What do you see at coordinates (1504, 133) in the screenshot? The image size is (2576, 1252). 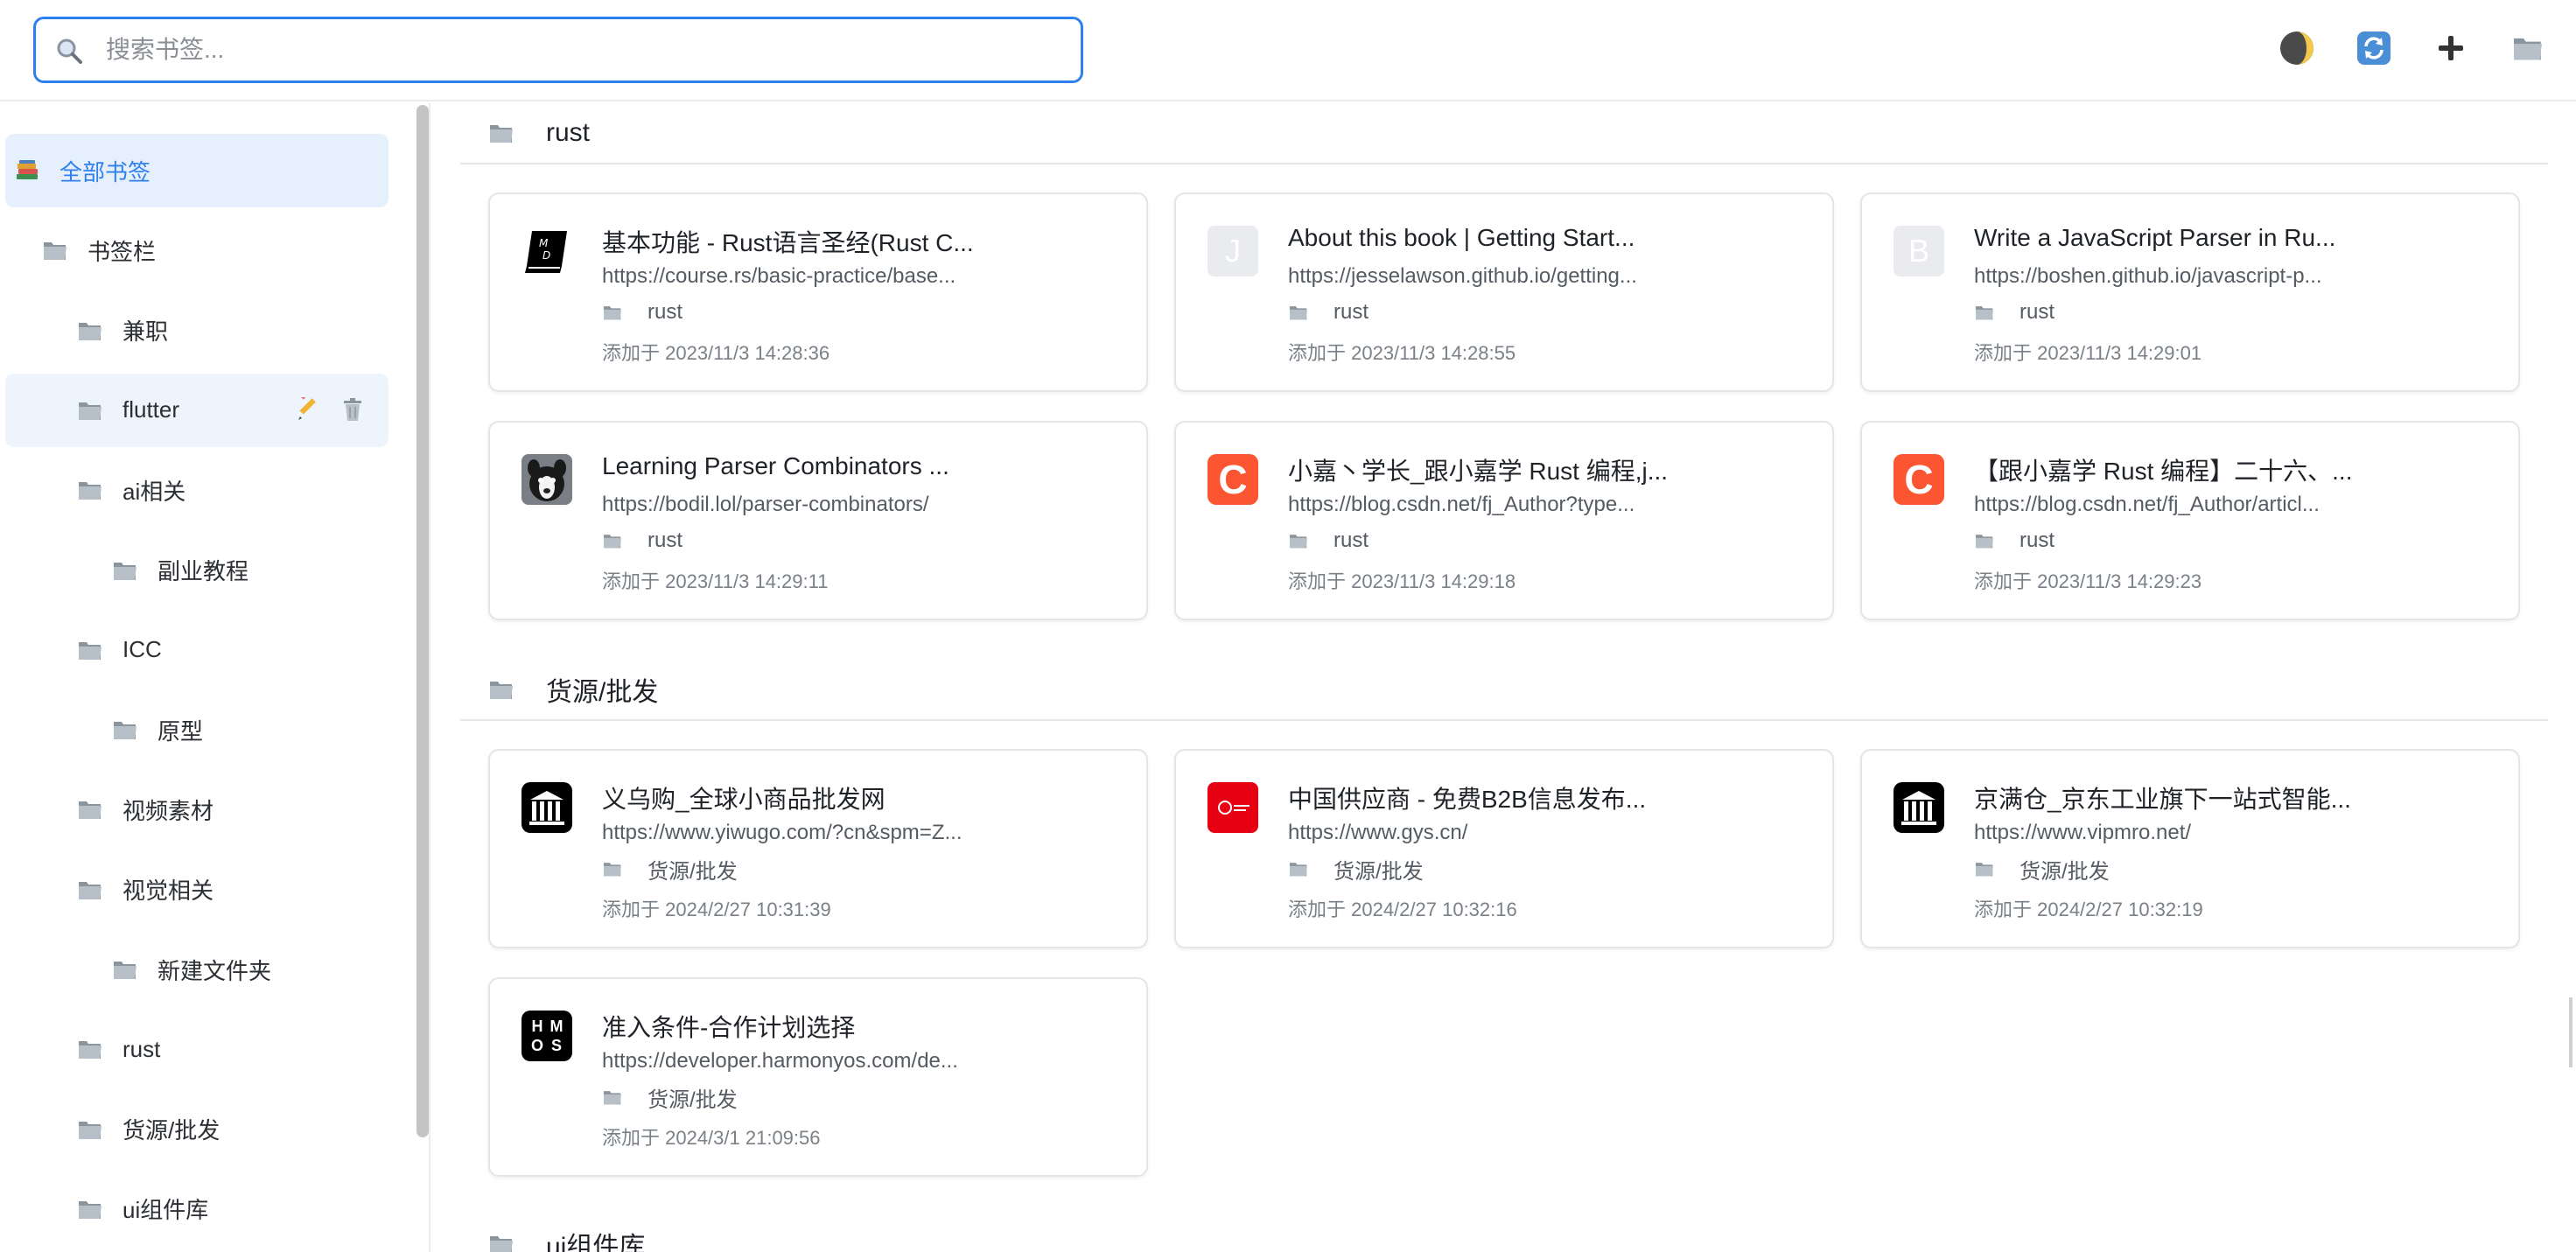 I see `section-header: rust` at bounding box center [1504, 133].